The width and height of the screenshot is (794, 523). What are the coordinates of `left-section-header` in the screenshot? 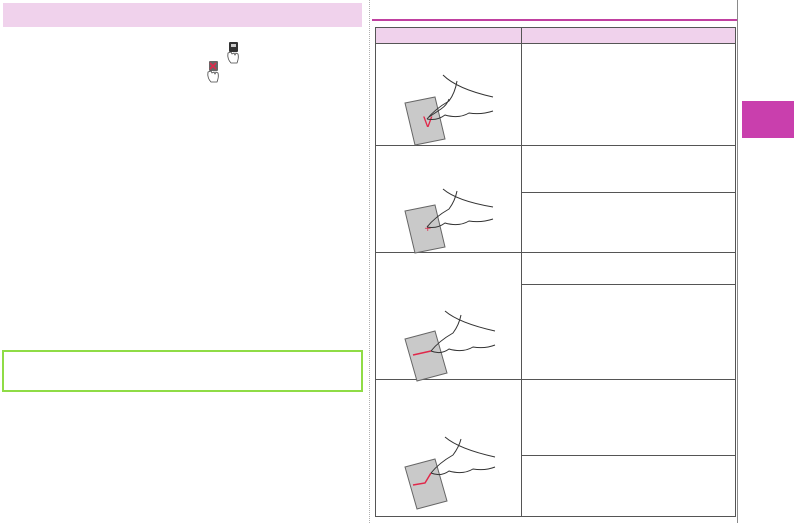 It's located at (182, 15).